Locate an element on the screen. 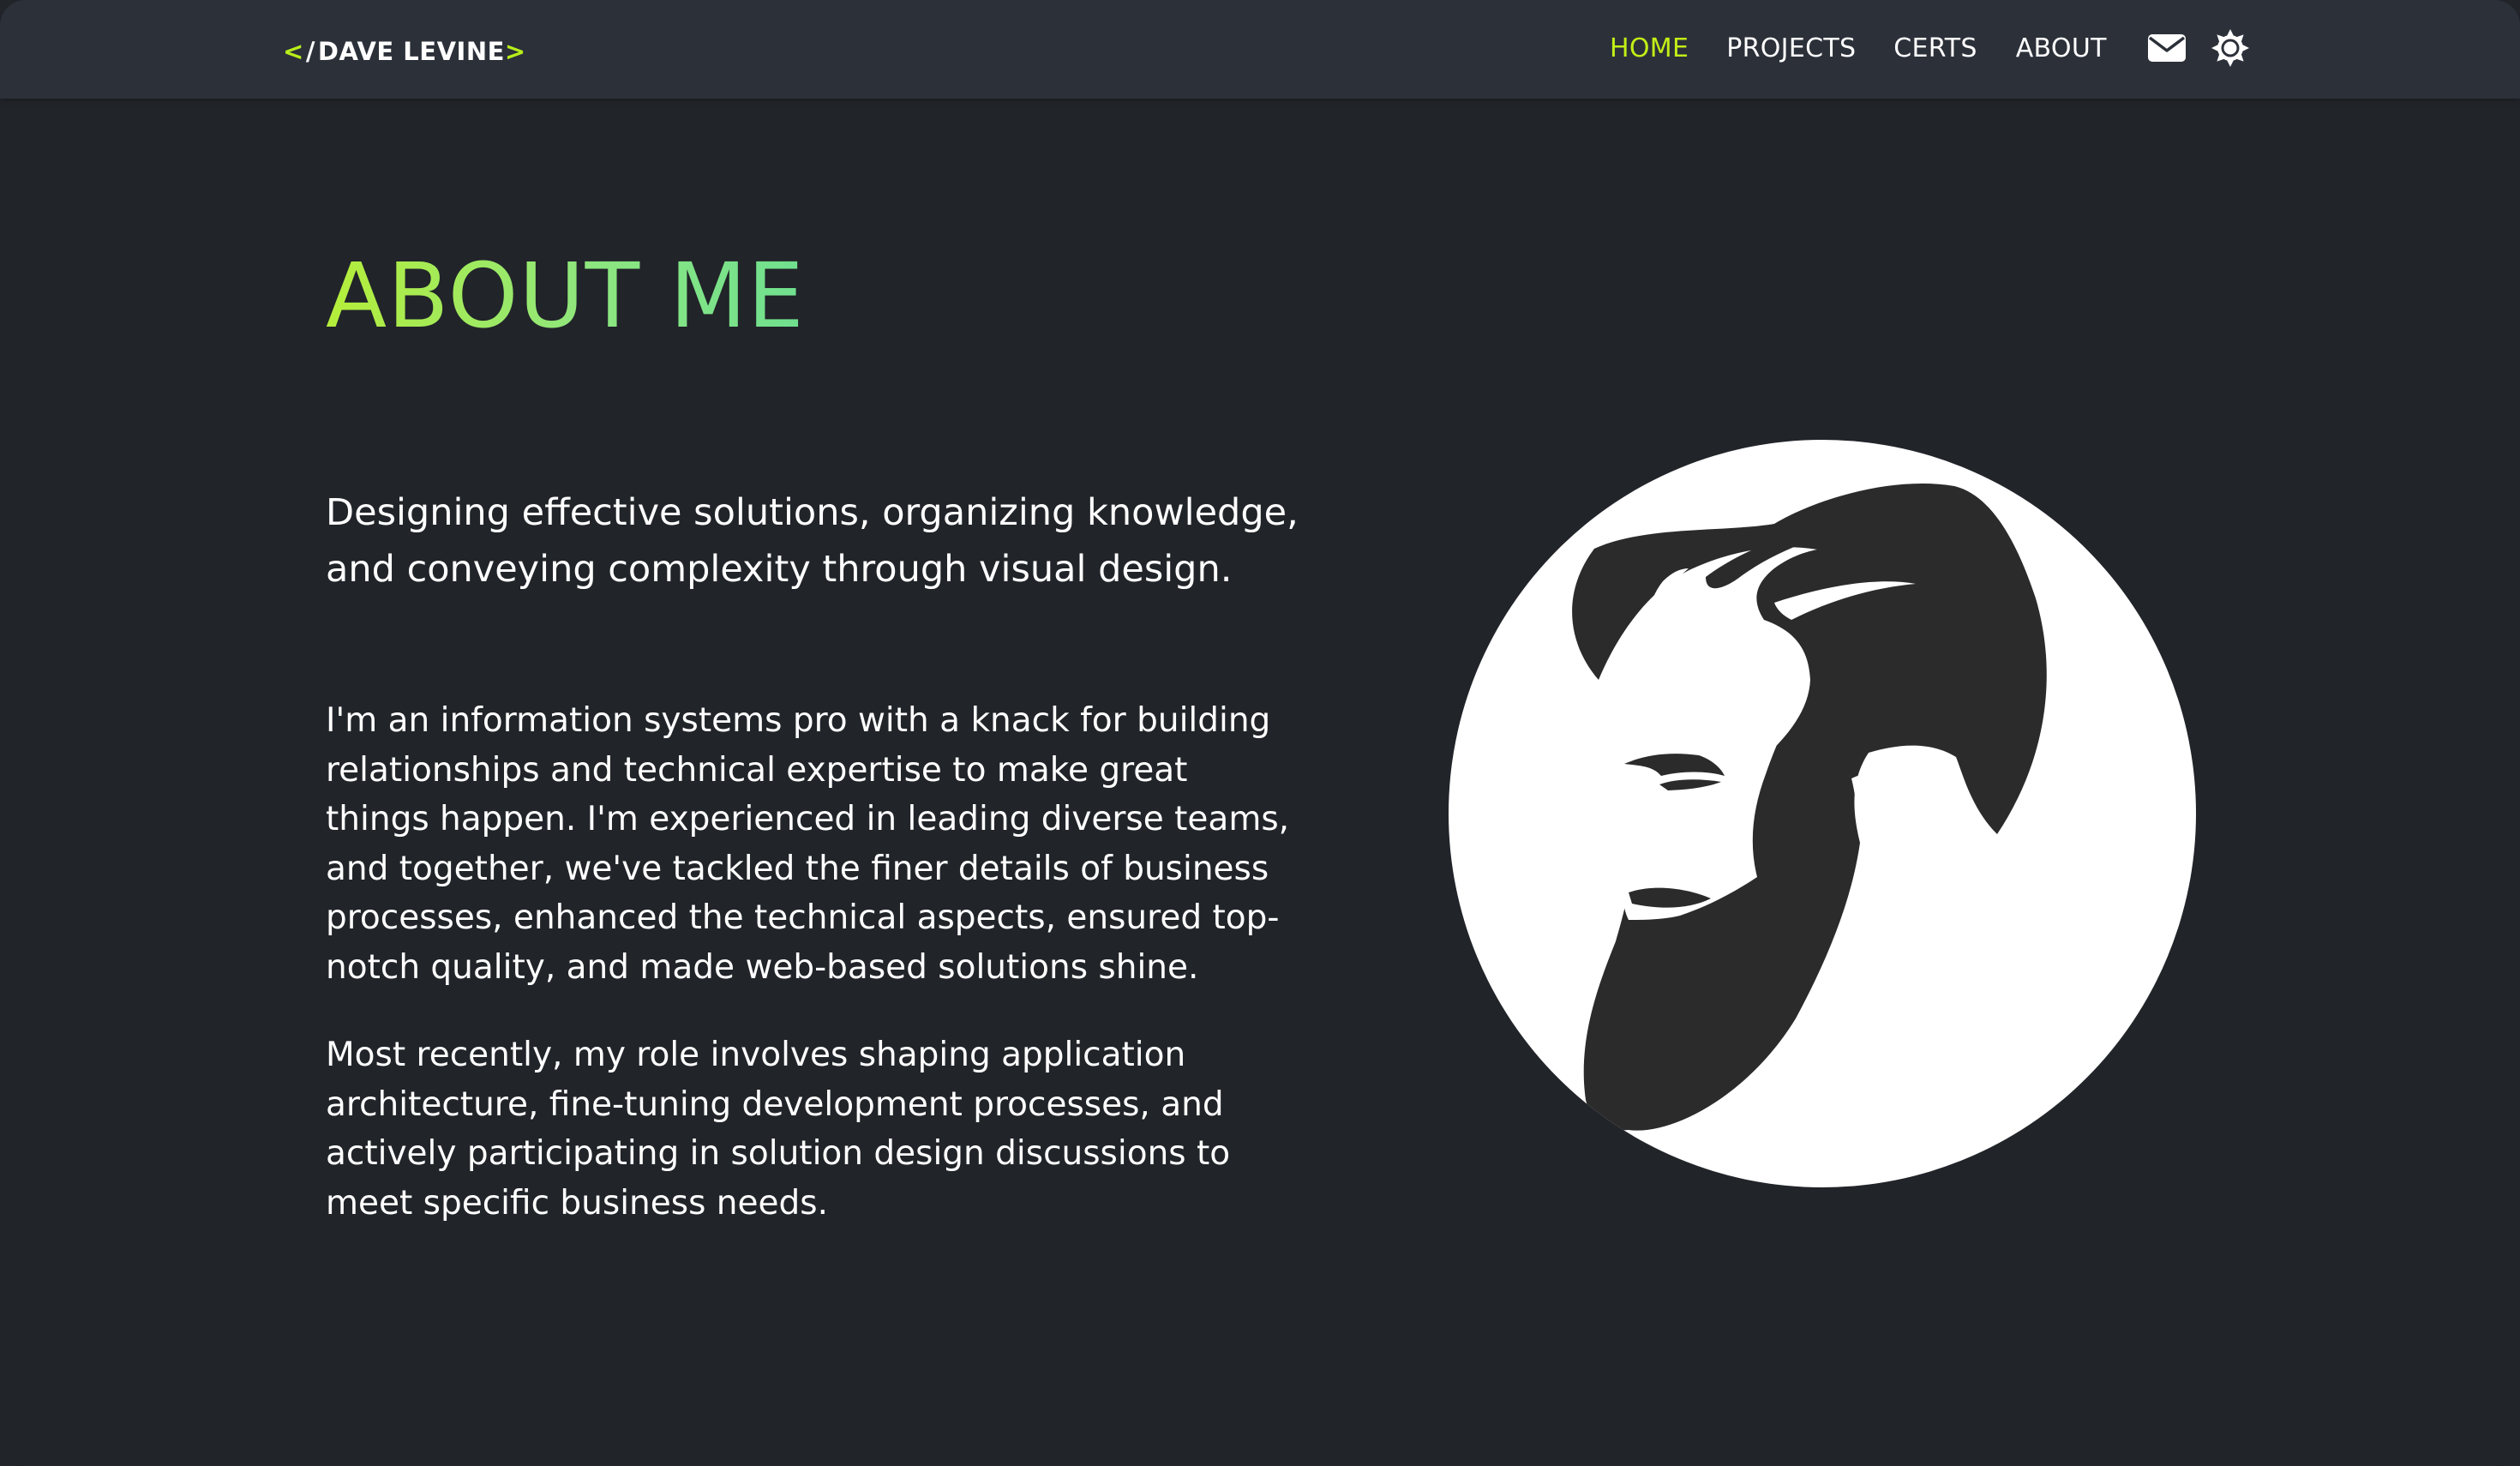 This screenshot has width=2520, height=1466. brand-name: DAVE LEVINE is located at coordinates (411, 51).